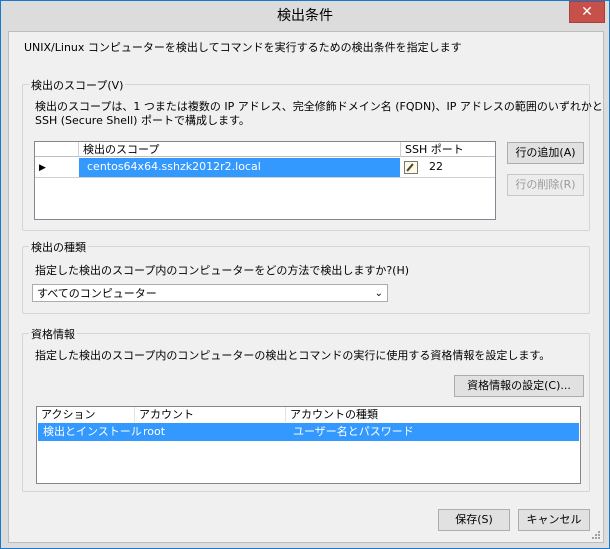 This screenshot has width=610, height=549. I want to click on scope-row-divider, so click(265, 177).